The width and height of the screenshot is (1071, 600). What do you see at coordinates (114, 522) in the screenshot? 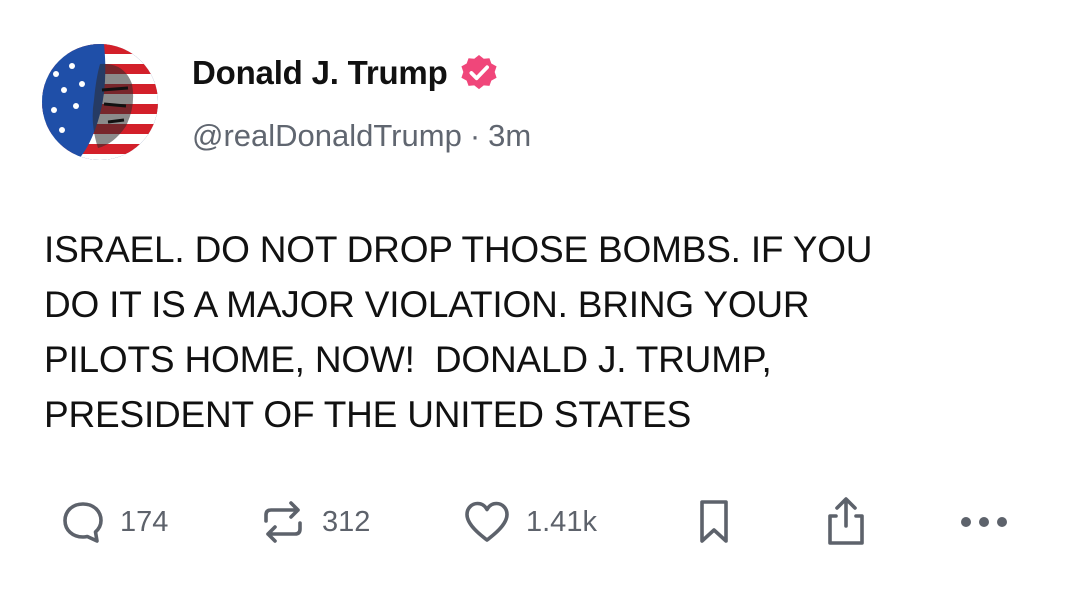
I see `reply-button: 174` at bounding box center [114, 522].